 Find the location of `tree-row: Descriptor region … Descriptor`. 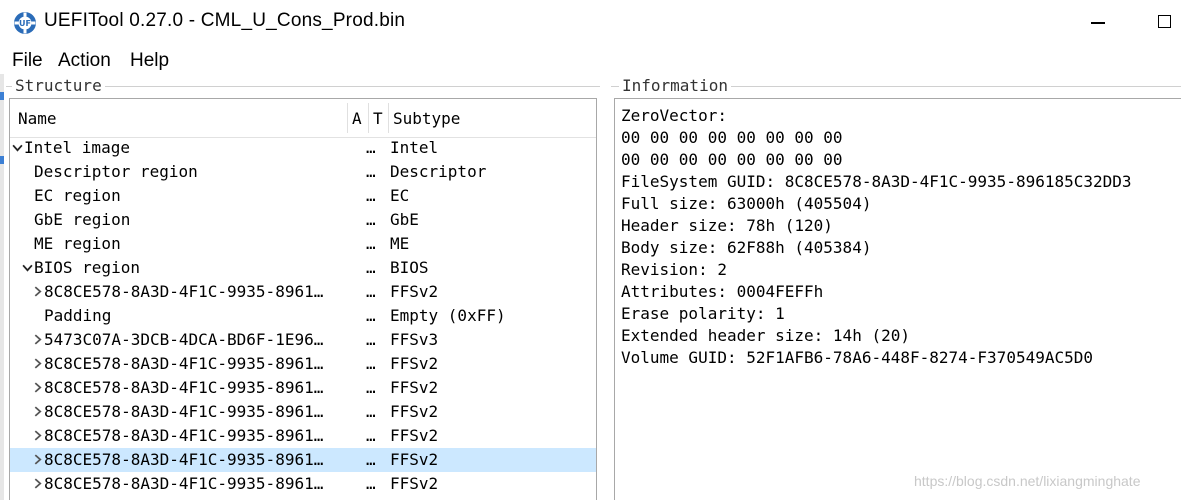

tree-row: Descriptor region … Descriptor is located at coordinates (303, 172).